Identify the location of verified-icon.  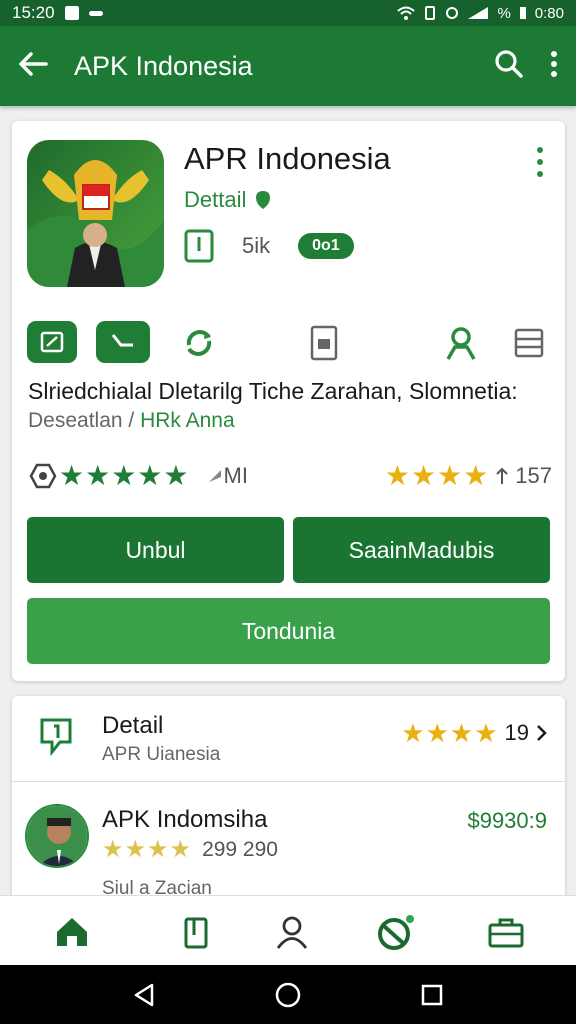
(263, 200).